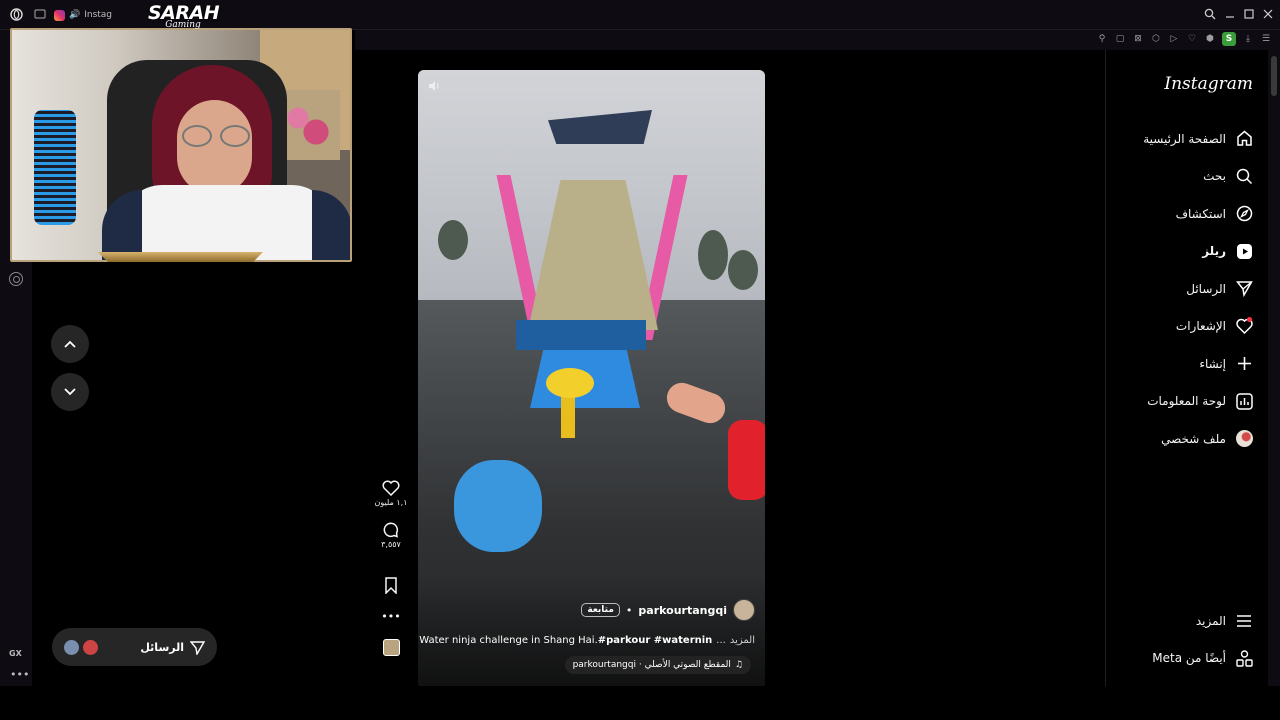 The image size is (1280, 720). I want to click on reel-actions: ١,١ مليون ٣,٥٥٧ •••, so click(391, 568).